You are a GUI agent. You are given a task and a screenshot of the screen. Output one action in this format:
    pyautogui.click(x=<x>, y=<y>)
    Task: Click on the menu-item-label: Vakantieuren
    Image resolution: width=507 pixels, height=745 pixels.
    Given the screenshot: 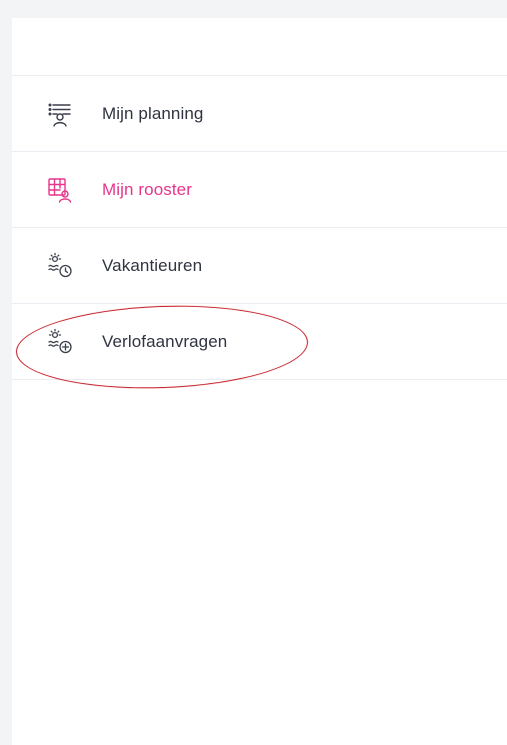 What is the action you would take?
    pyautogui.click(x=152, y=265)
    